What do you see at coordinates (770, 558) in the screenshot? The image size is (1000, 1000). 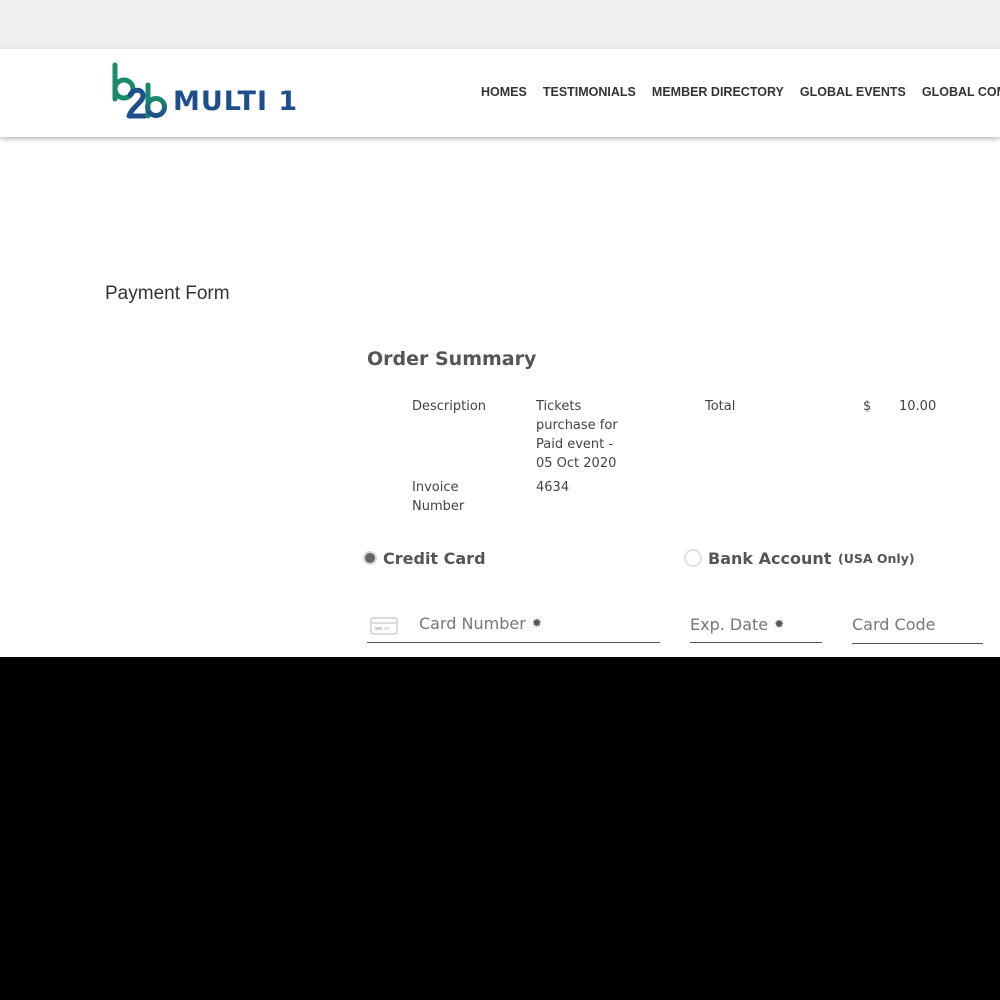 I see `bank-account-label: Bank Account` at bounding box center [770, 558].